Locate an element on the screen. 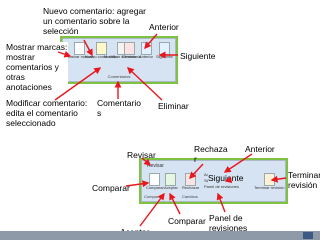 The width and height of the screenshot is (320, 240). next-comment-button: Siguiente is located at coordinates (164, 51).